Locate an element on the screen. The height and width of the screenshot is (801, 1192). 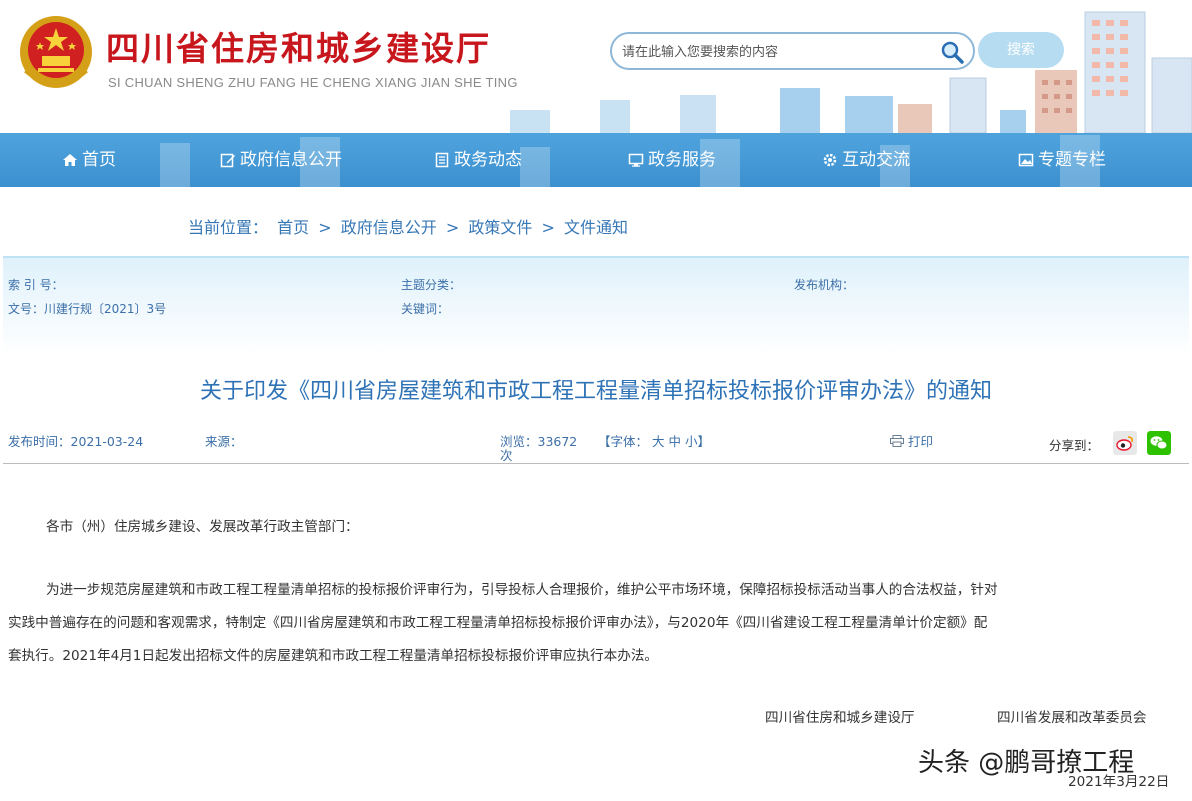
signer-ndrc: 四川省发展和改革委员会 is located at coordinates (1072, 718).